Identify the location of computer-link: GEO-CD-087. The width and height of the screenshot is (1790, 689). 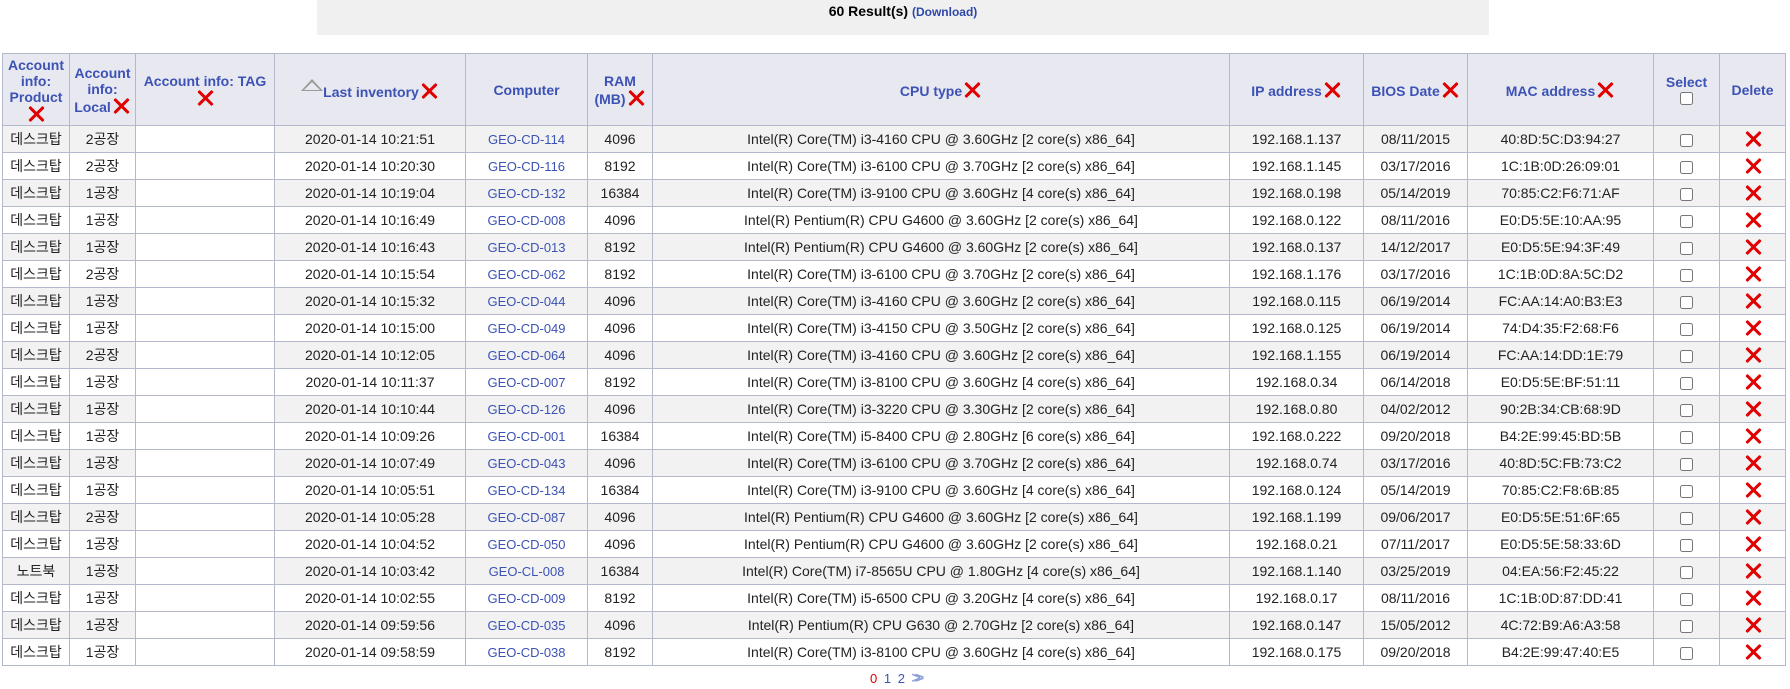
(526, 517).